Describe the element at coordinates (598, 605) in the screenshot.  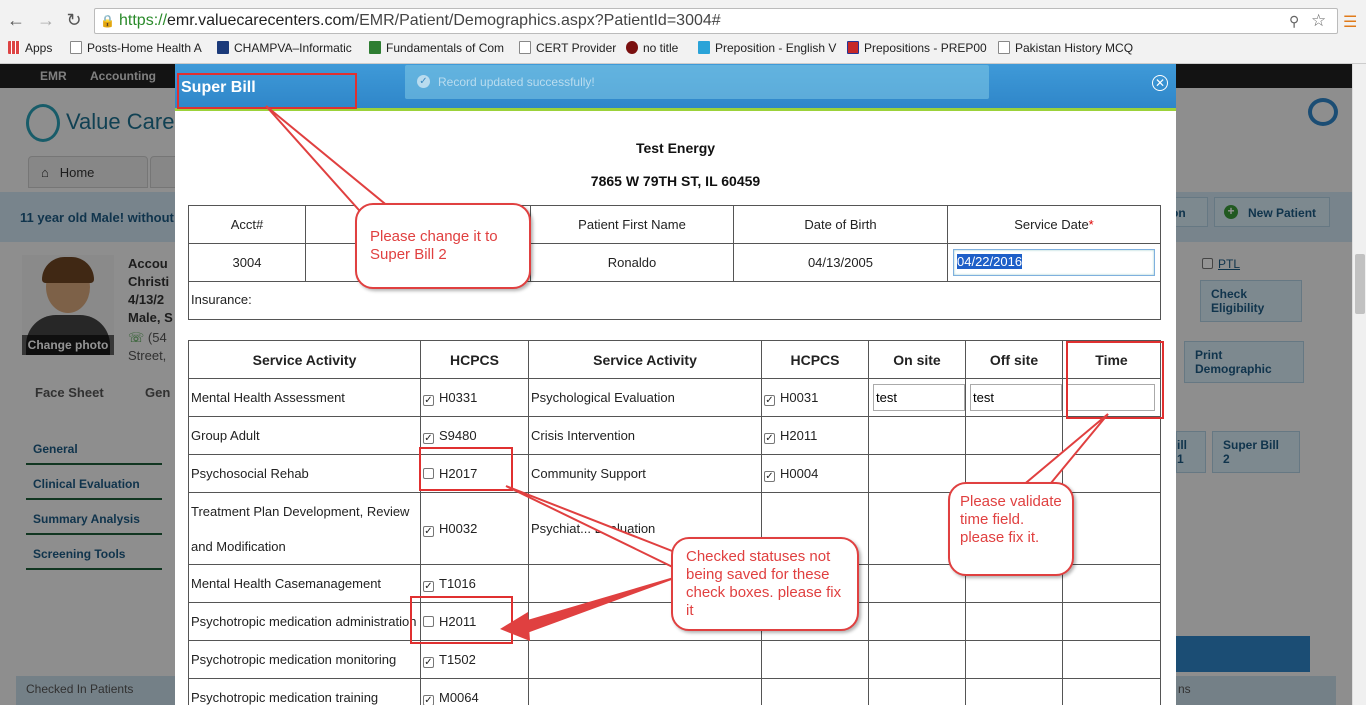
I see `arrow-h2011` at that location.